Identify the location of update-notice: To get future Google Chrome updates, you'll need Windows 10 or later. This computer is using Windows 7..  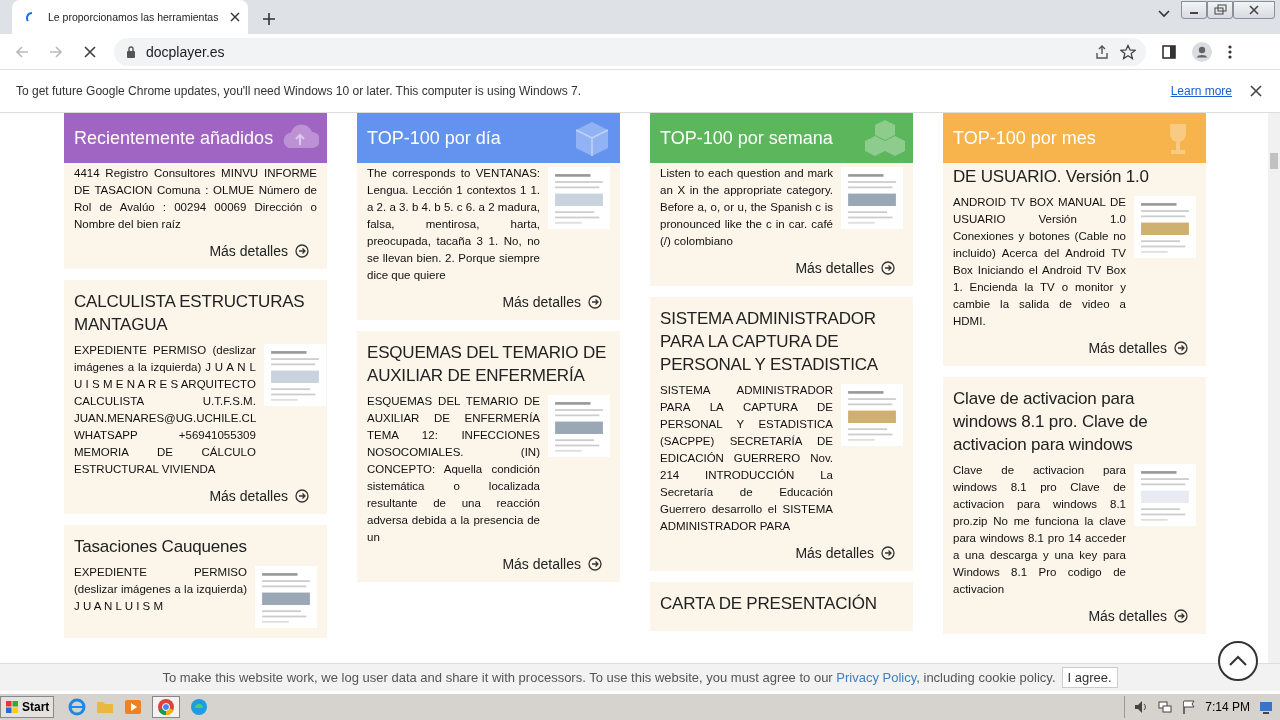
(299, 91).